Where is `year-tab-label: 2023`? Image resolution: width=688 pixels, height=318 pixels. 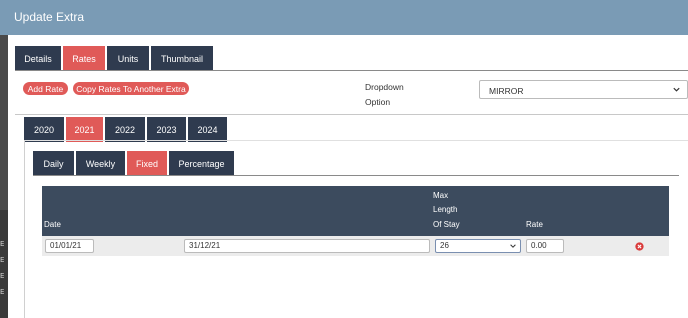 year-tab-label: 2023 is located at coordinates (166, 129).